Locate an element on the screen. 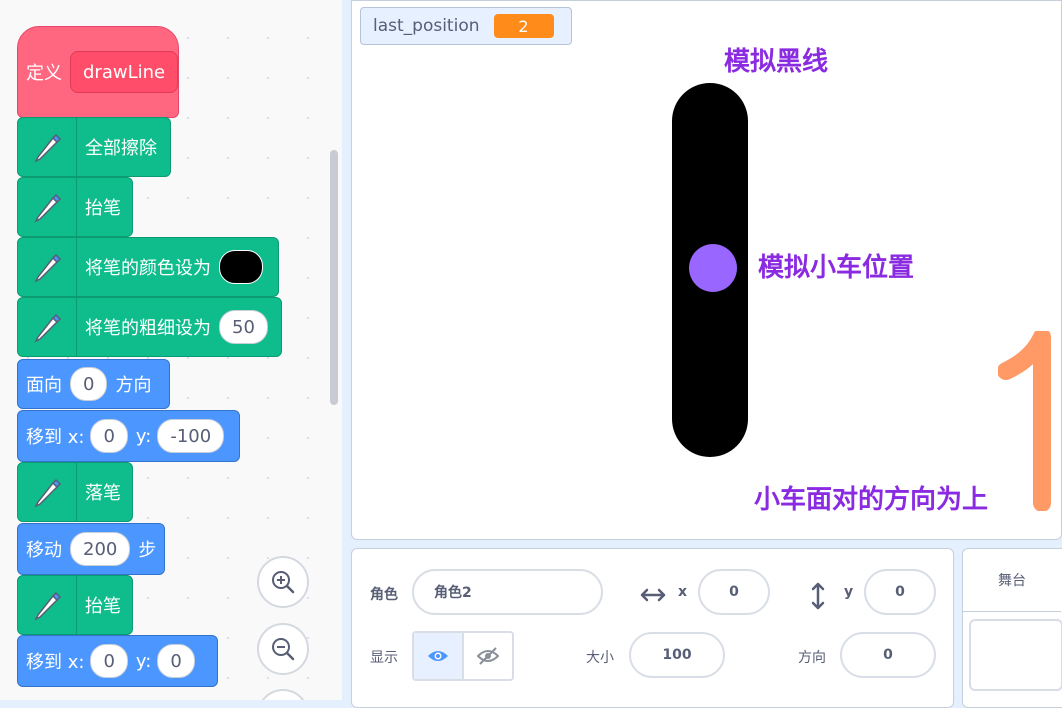 The image size is (1062, 708). erase-all-block: 全部擦除 is located at coordinates (94, 147).